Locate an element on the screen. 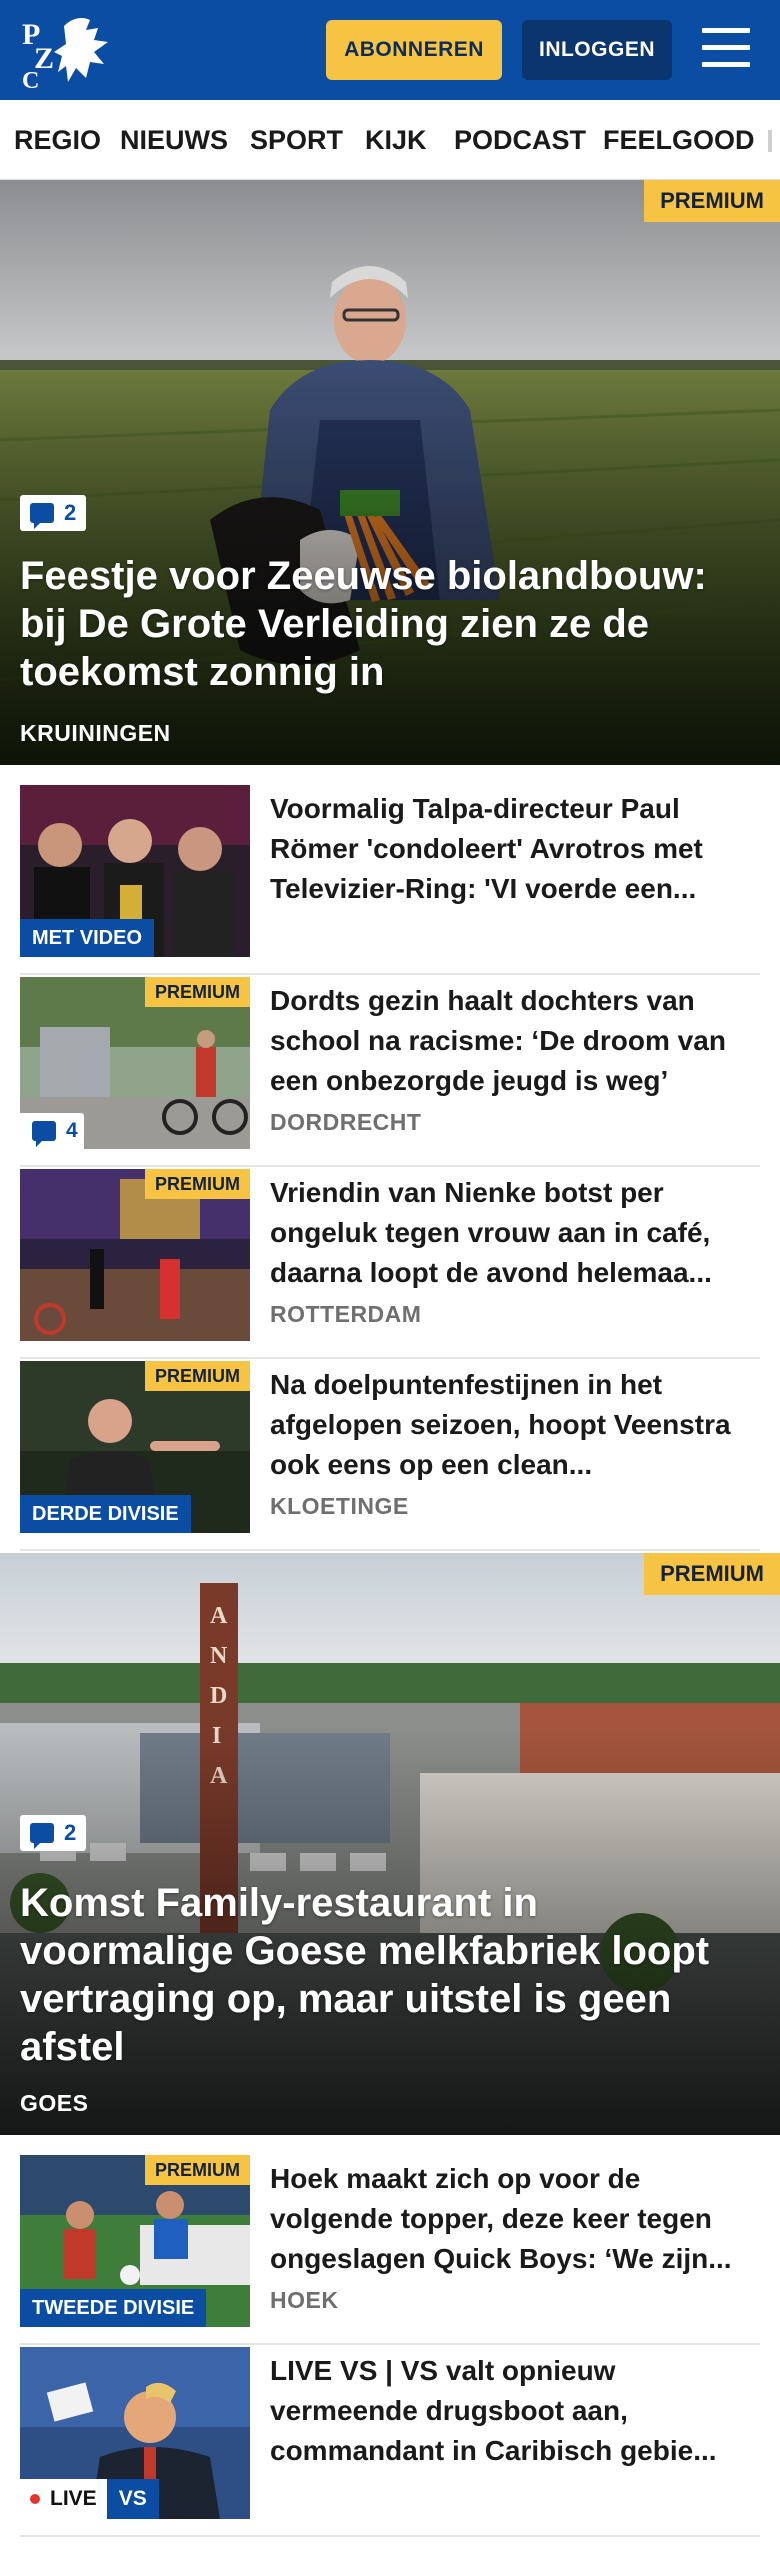  article-thumbnail: PREMIUM DERDE DIVISIE is located at coordinates (135, 1447).